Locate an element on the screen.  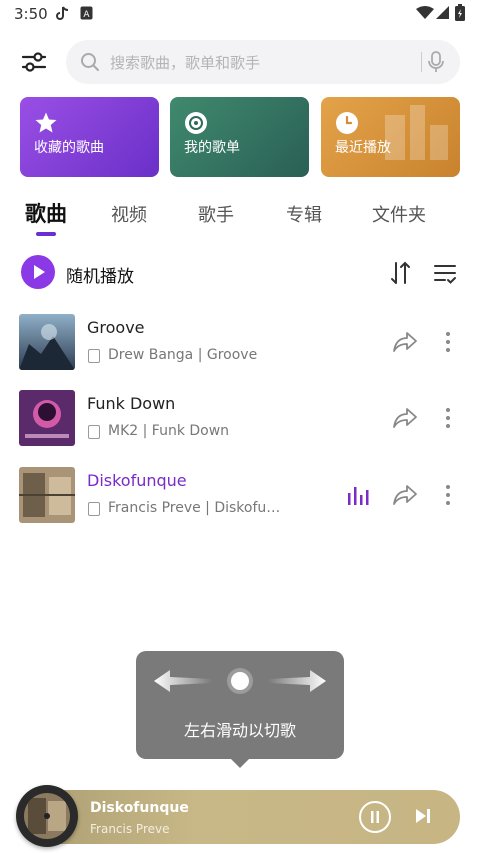
sliders-icon is located at coordinates (34, 62).